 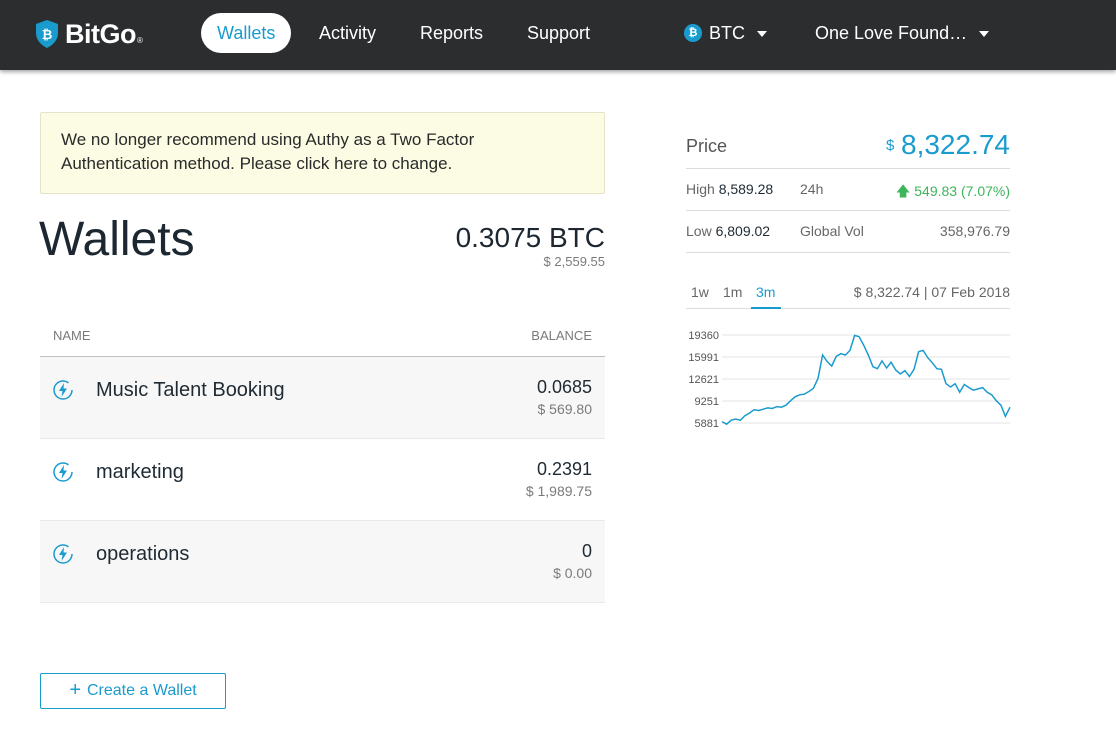 What do you see at coordinates (140, 40) in the screenshot?
I see `registered-mark: ®` at bounding box center [140, 40].